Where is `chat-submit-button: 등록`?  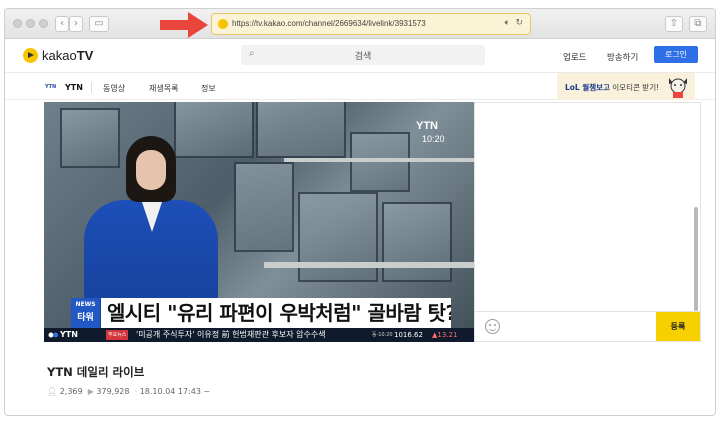 chat-submit-button: 등록 is located at coordinates (678, 326).